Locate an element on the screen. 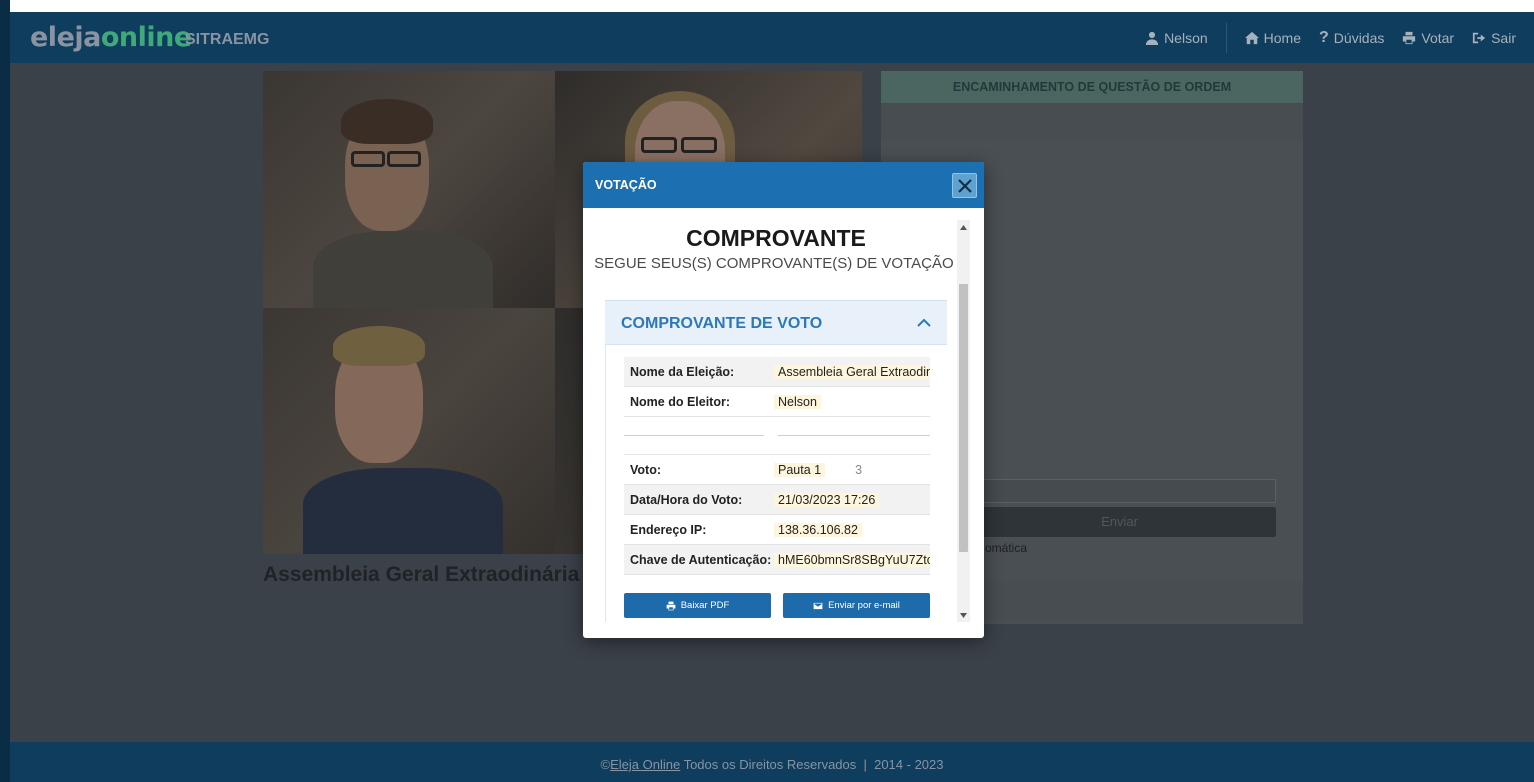 The height and width of the screenshot is (782, 1534). nav-help-label: Dúvidas is located at coordinates (1359, 37).